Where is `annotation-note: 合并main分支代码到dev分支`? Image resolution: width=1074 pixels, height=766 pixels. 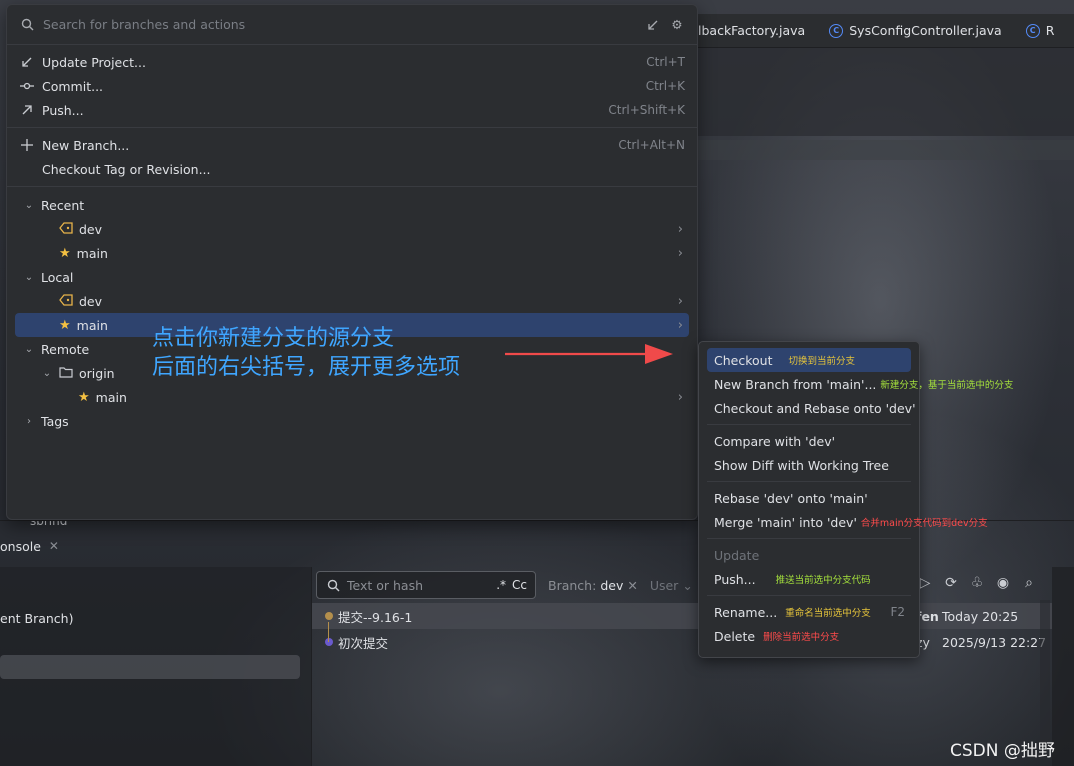
annotation-note: 合并main分支代码到dev分支 is located at coordinates (924, 523).